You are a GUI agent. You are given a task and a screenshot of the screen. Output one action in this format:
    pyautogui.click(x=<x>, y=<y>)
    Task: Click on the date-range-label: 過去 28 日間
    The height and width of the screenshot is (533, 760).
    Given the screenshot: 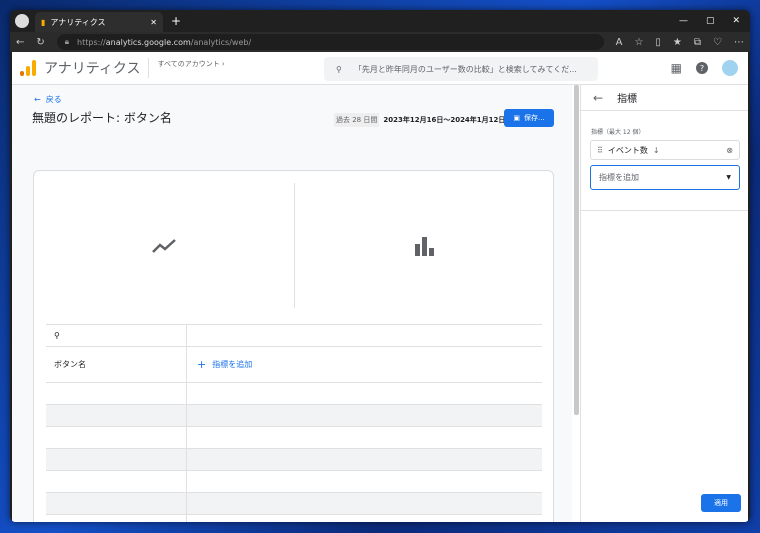 What is the action you would take?
    pyautogui.click(x=357, y=120)
    